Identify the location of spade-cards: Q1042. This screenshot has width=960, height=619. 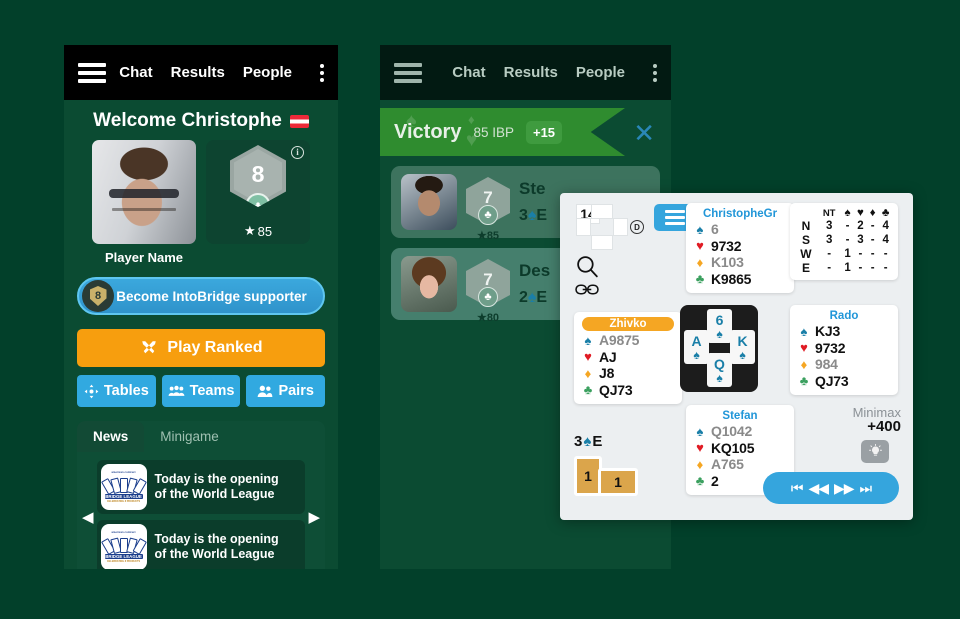
(732, 431).